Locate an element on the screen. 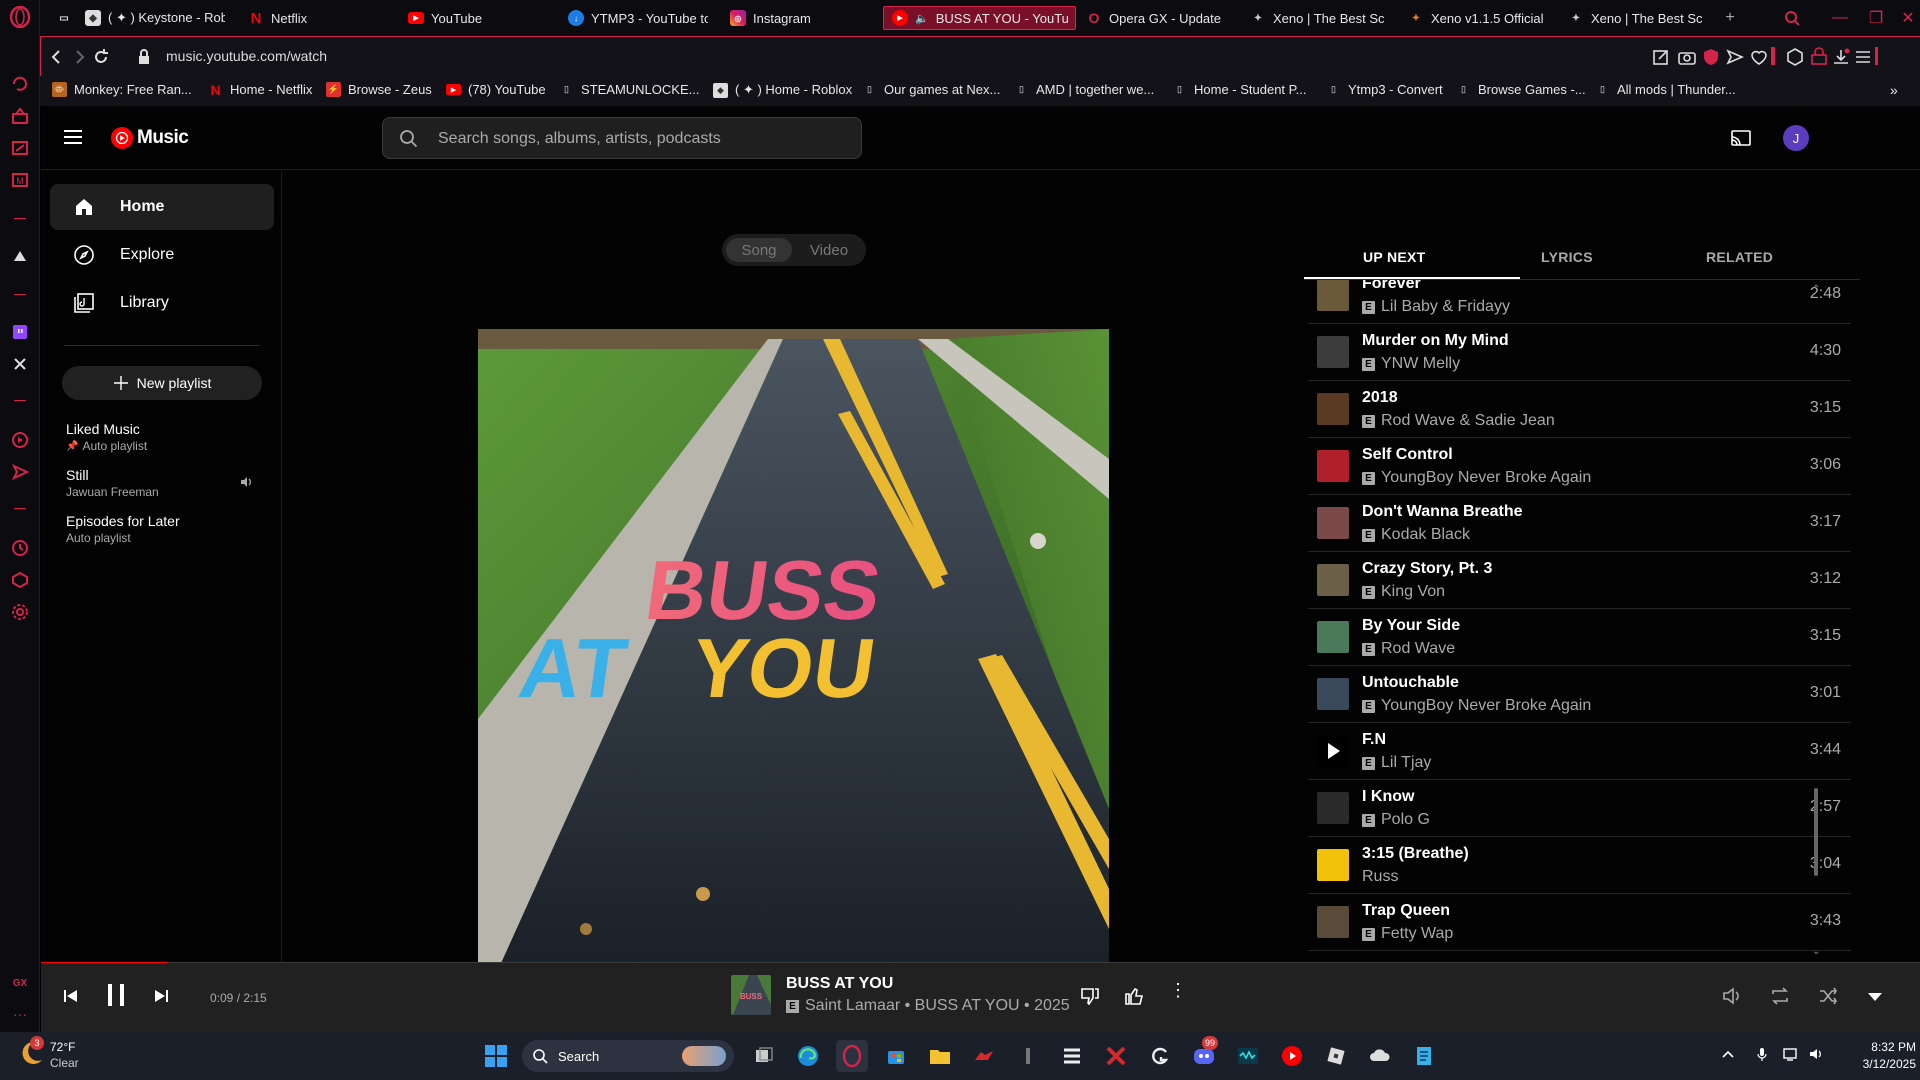 The width and height of the screenshot is (1920, 1080). tab-related: RELATED is located at coordinates (1739, 257).